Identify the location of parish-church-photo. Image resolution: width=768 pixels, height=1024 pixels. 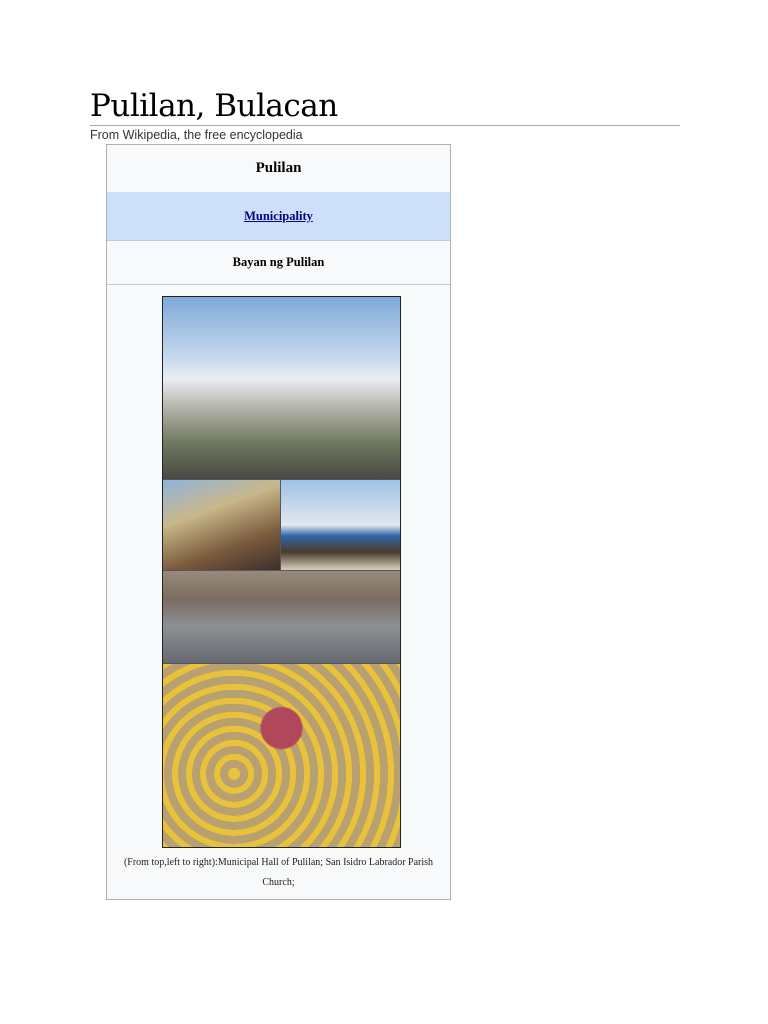
(221, 525).